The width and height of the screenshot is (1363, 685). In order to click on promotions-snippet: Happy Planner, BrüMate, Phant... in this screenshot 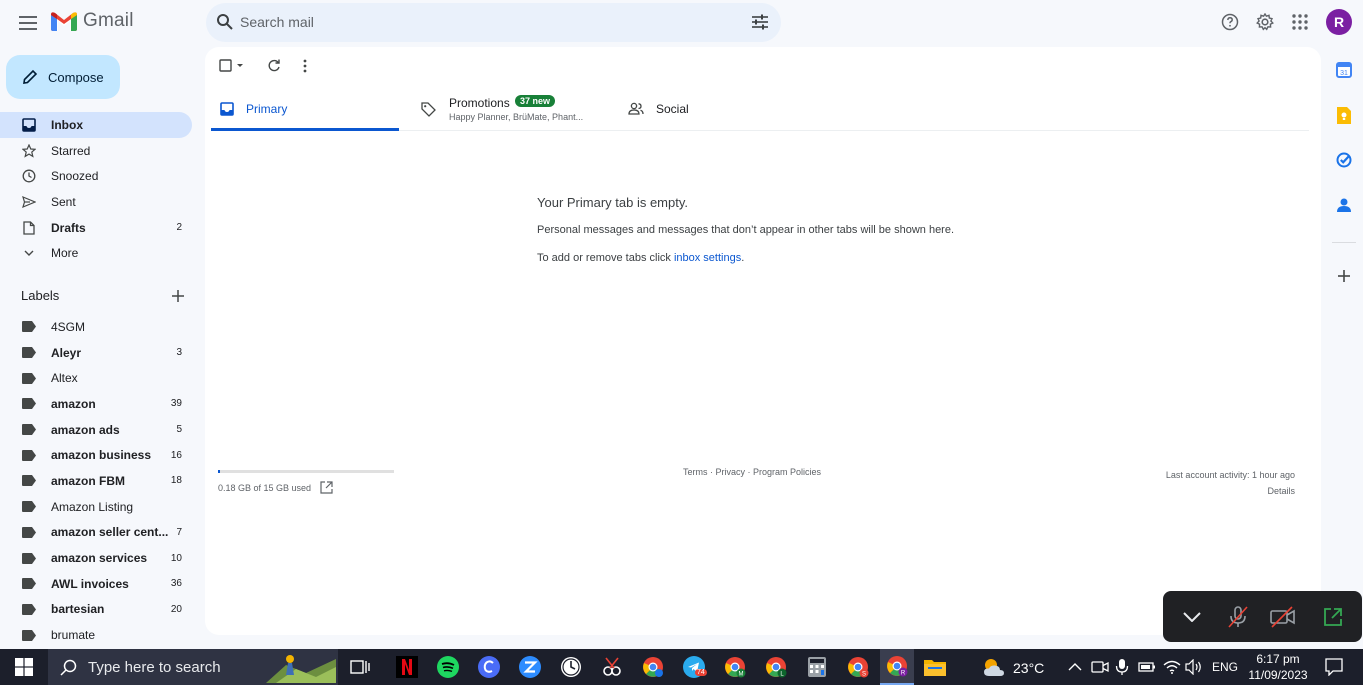, I will do `click(516, 117)`.